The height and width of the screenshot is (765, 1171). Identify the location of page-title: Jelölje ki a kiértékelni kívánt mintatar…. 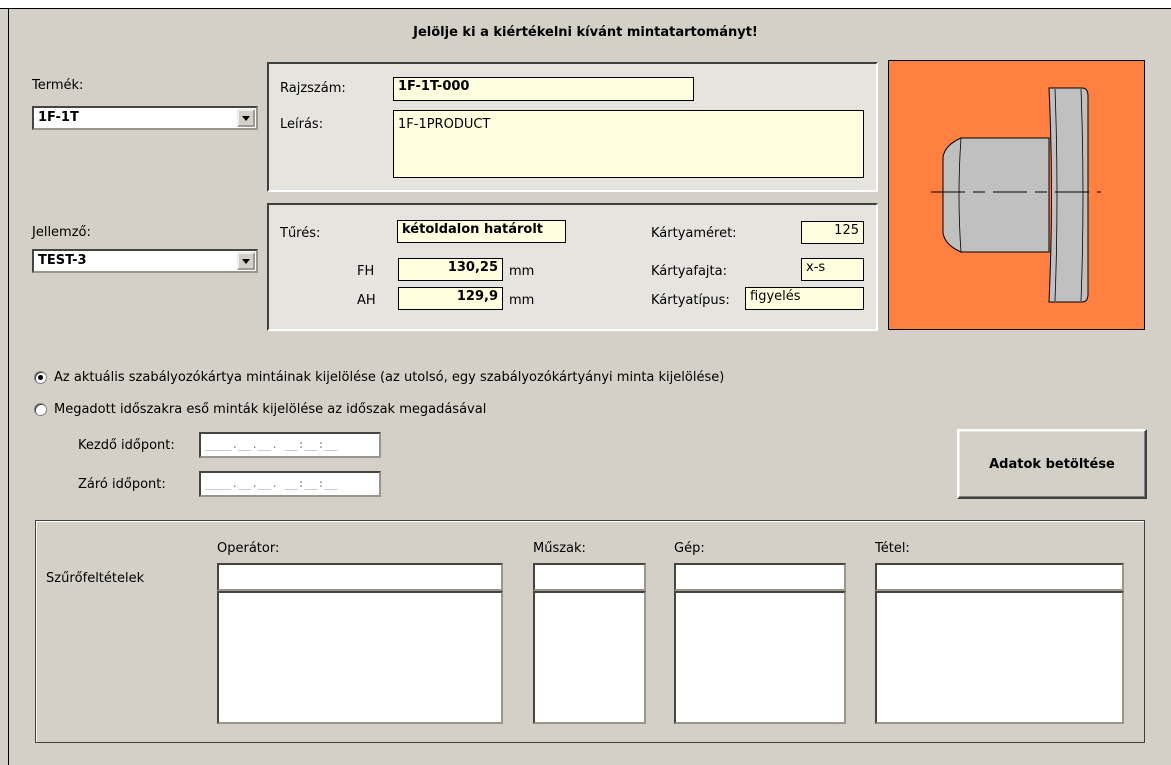
(585, 32).